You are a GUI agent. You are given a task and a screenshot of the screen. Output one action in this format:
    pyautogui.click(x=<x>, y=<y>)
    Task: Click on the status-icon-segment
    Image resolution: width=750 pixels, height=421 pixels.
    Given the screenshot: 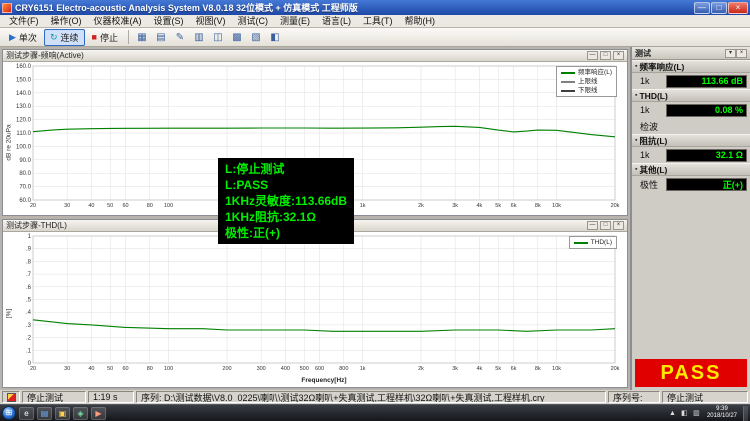 What is the action you would take?
    pyautogui.click(x=11, y=397)
    